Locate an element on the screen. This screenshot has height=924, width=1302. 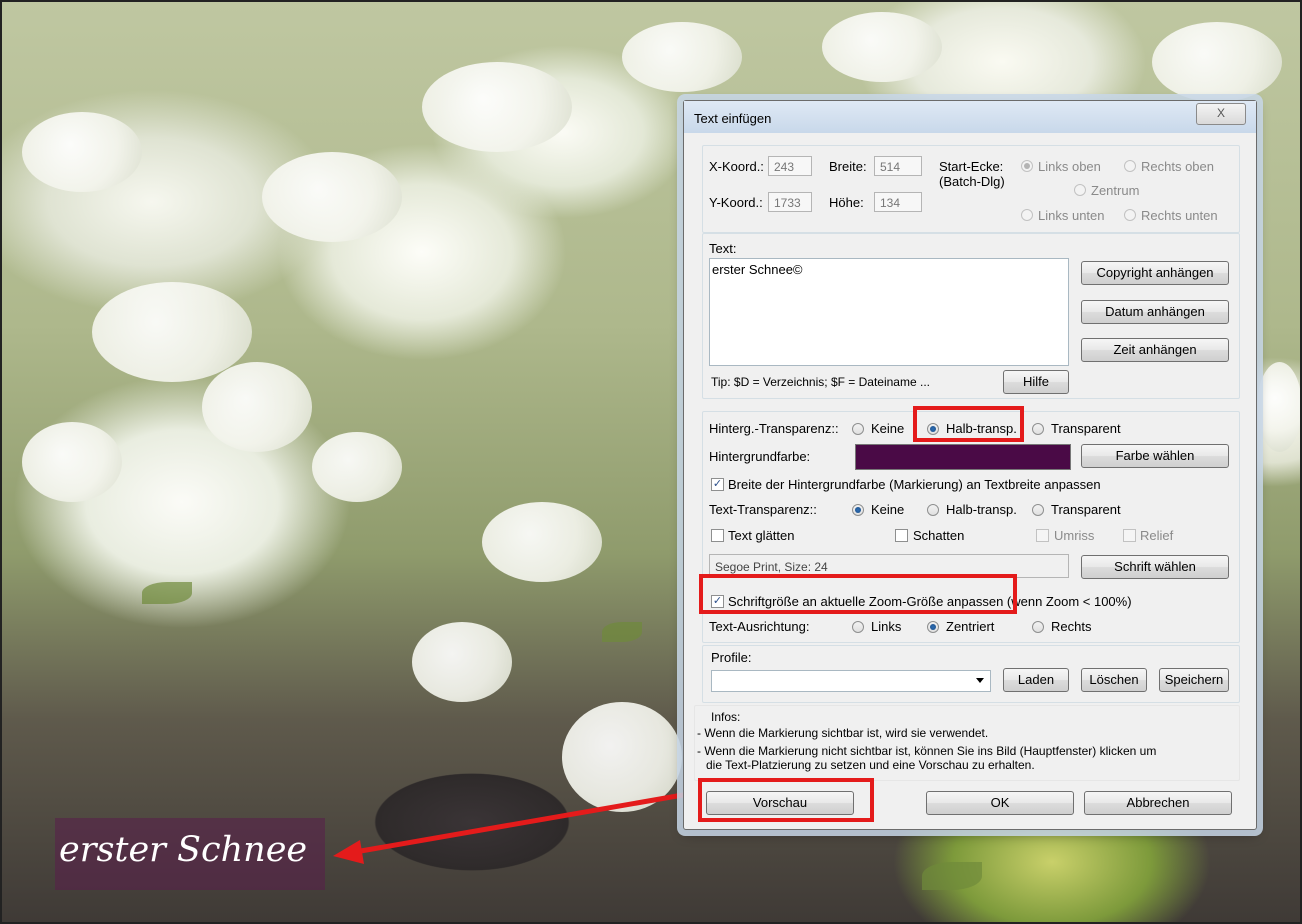
align-left-radio is located at coordinates (858, 627).